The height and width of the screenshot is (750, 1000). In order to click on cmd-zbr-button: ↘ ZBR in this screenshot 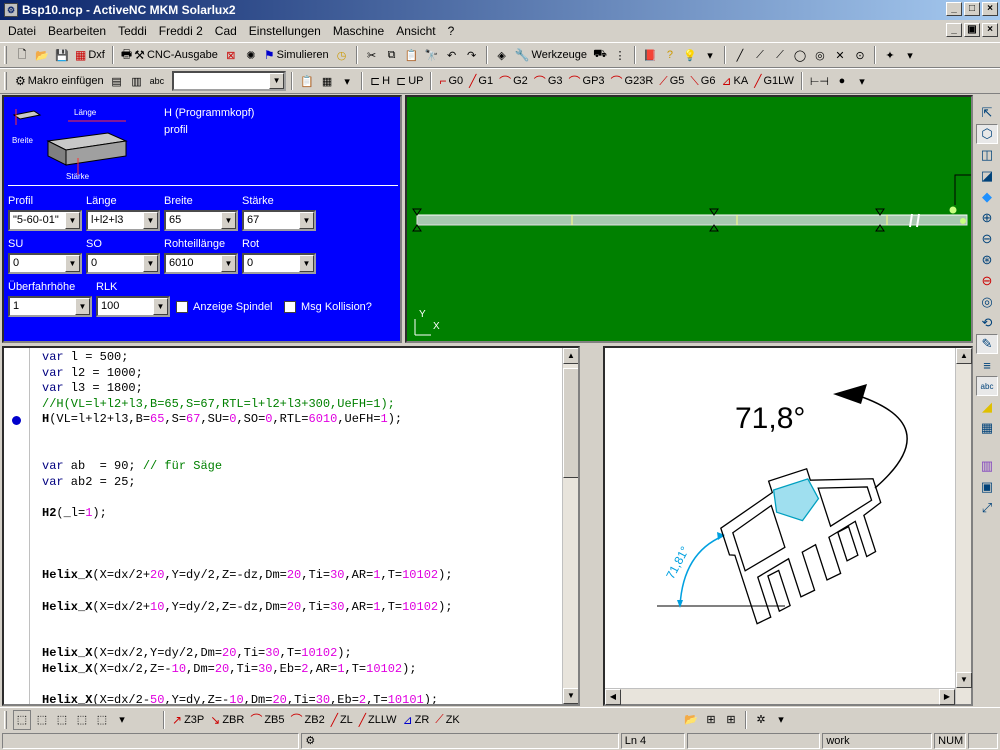, I will do `click(227, 720)`.